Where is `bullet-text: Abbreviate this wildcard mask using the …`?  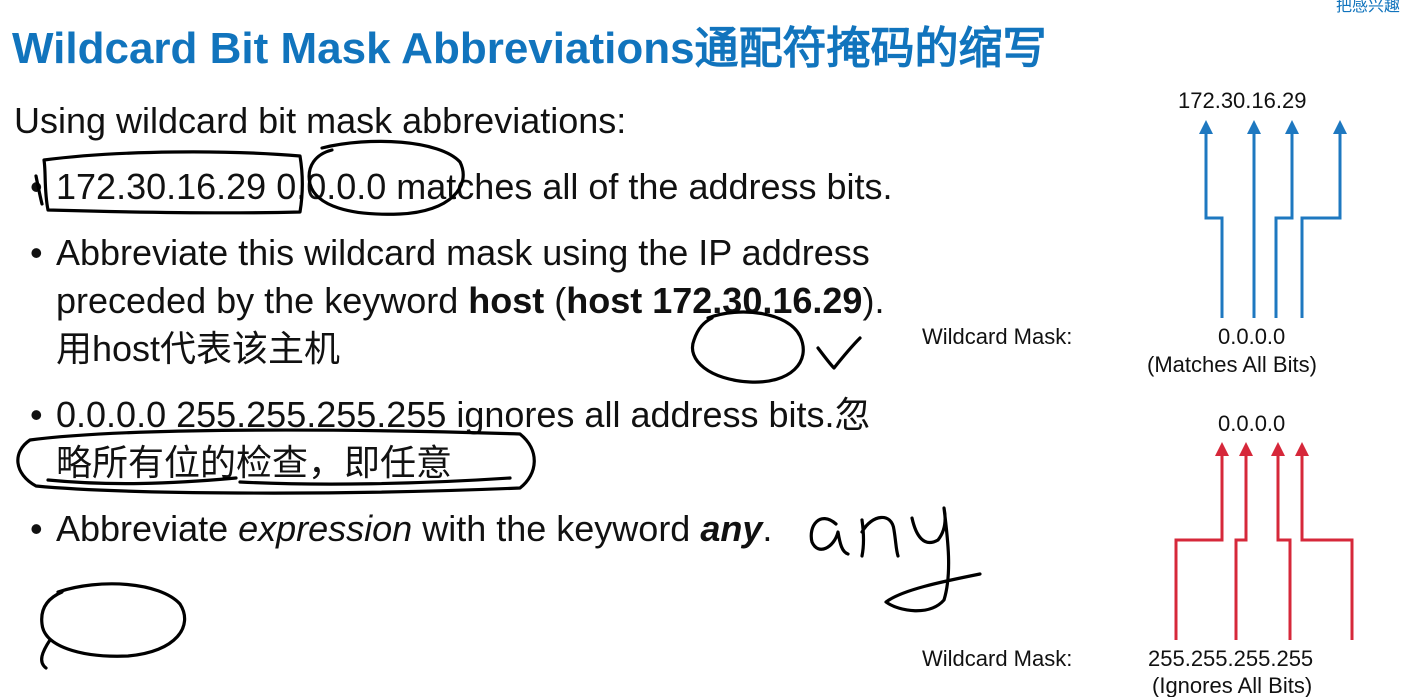
bullet-text: Abbreviate this wildcard mask using the … is located at coordinates (470, 300).